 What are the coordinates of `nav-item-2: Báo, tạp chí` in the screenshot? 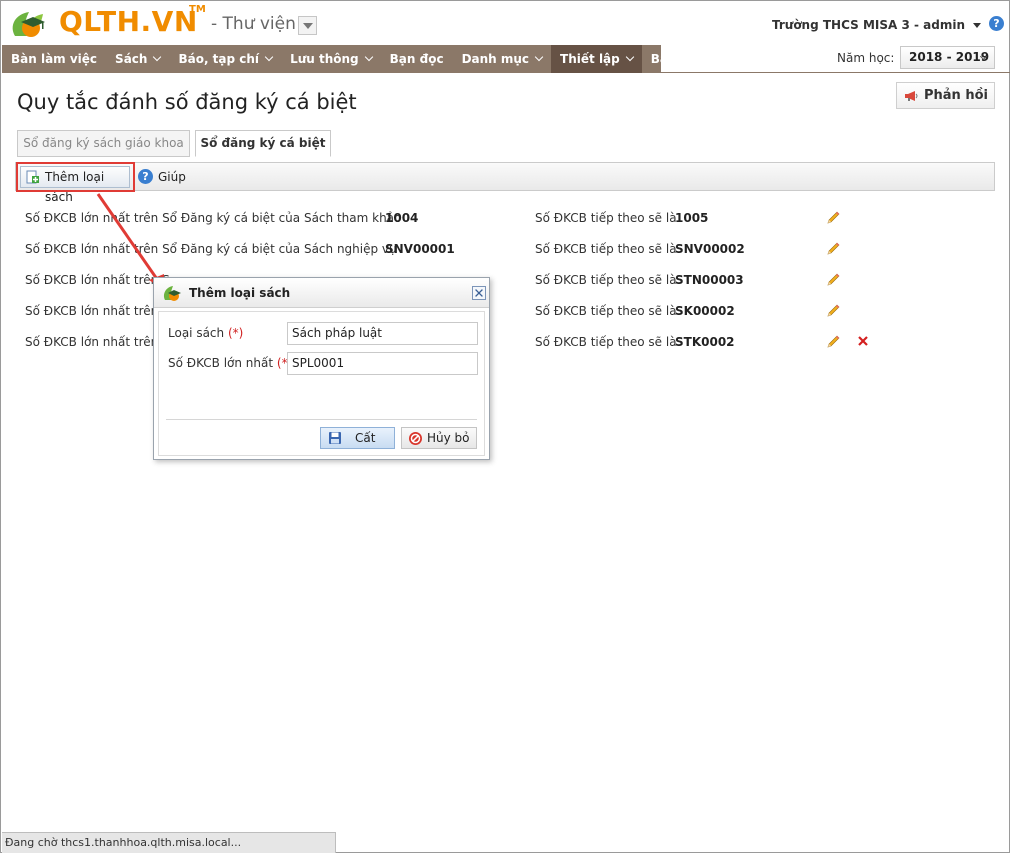 It's located at (225, 59).